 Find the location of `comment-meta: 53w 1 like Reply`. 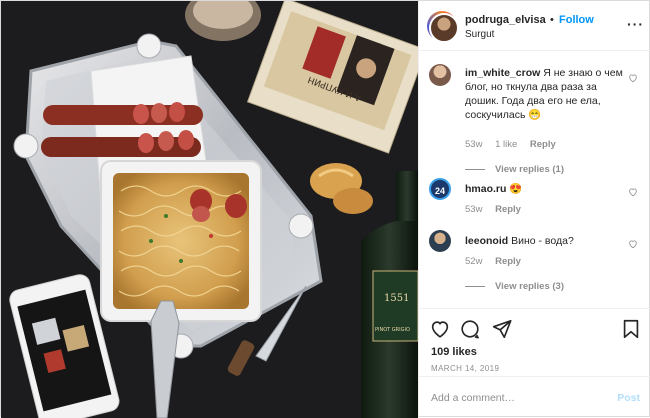

comment-meta: 53w 1 like Reply is located at coordinates (515, 144).